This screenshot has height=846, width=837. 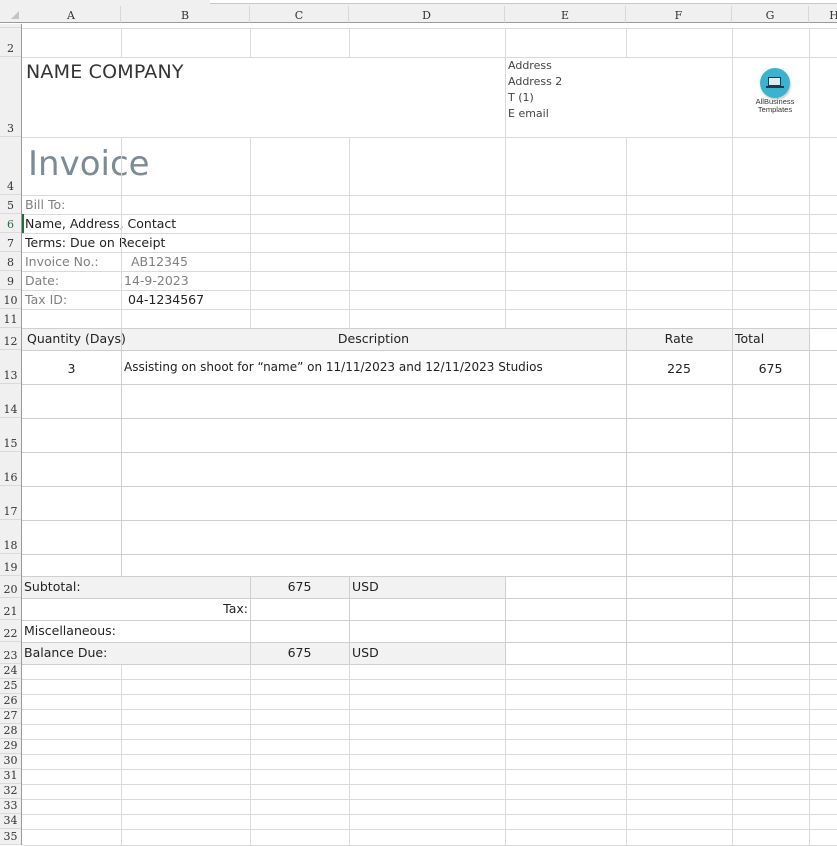 What do you see at coordinates (10, 261) in the screenshot?
I see `row-header-8: 8` at bounding box center [10, 261].